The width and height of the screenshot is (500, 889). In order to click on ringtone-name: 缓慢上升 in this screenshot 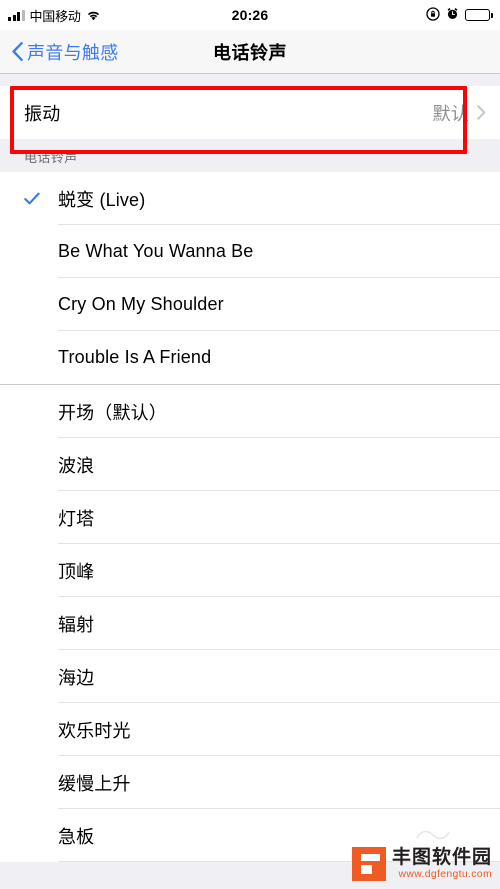, I will do `click(94, 783)`.